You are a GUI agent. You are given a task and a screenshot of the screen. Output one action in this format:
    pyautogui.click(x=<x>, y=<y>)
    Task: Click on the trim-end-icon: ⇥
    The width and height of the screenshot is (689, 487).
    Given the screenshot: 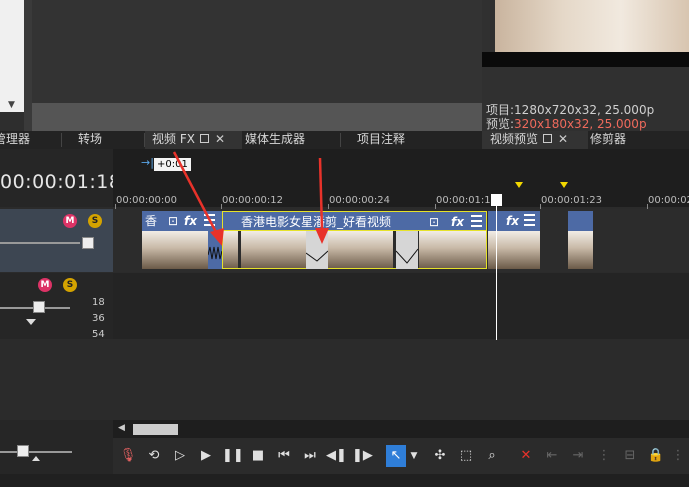 What is the action you would take?
    pyautogui.click(x=578, y=456)
    